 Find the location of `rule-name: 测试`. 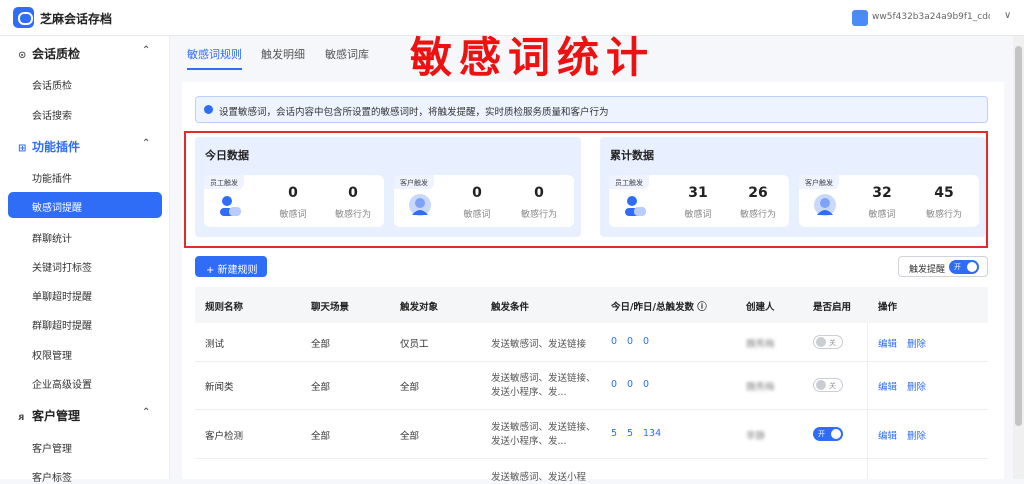

rule-name: 测试 is located at coordinates (215, 344).